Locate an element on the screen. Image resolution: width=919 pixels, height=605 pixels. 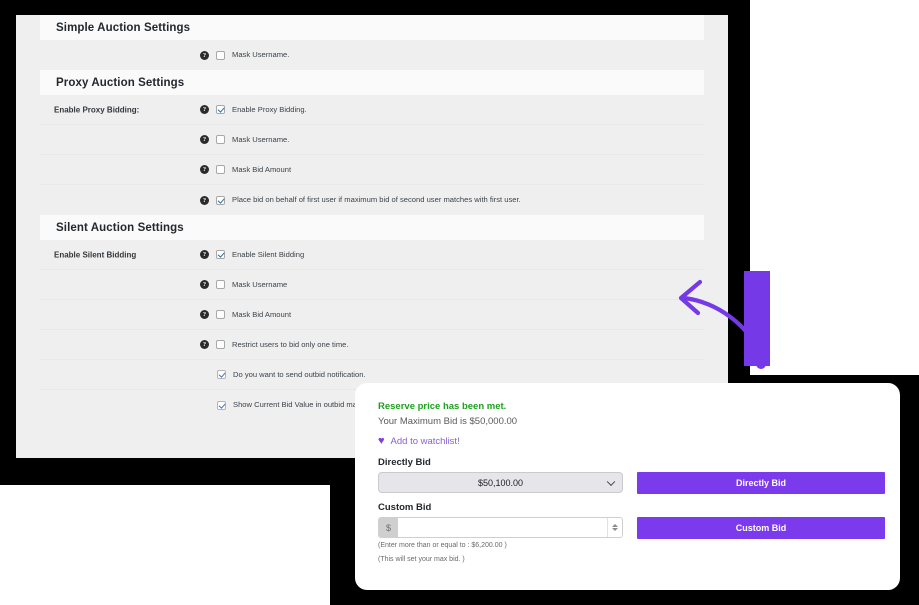
stepper-down-icon is located at coordinates (615, 529).